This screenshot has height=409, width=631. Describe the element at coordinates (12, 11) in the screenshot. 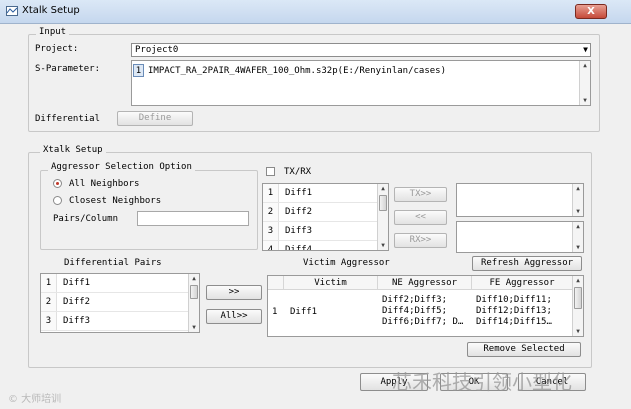

I see `app-icon` at that location.